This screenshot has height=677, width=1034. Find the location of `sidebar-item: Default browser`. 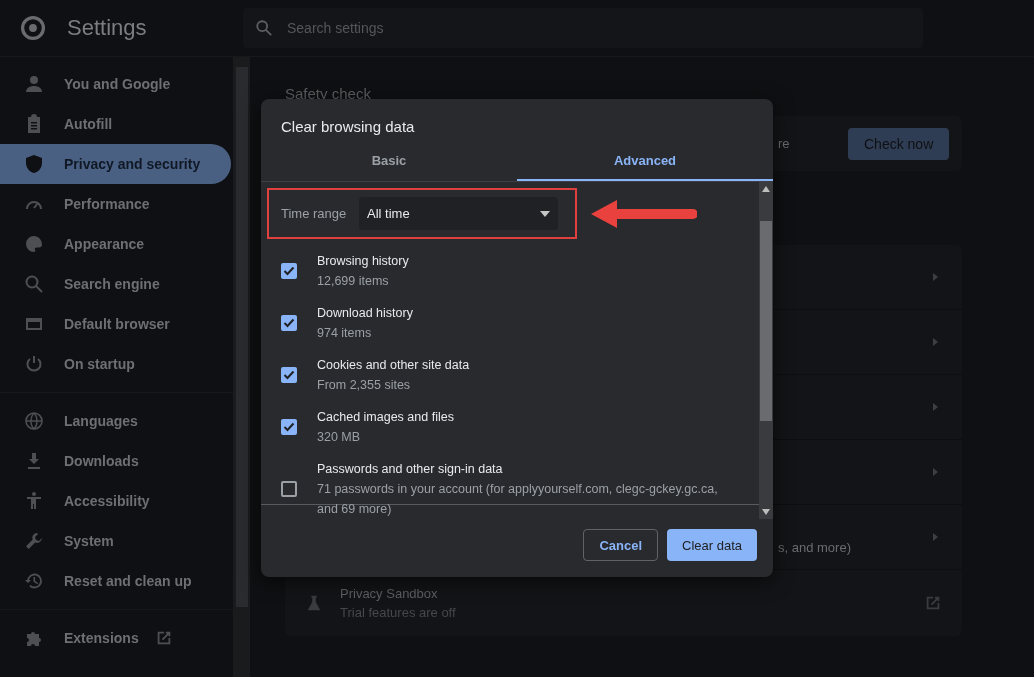

sidebar-item: Default browser is located at coordinates (115, 324).